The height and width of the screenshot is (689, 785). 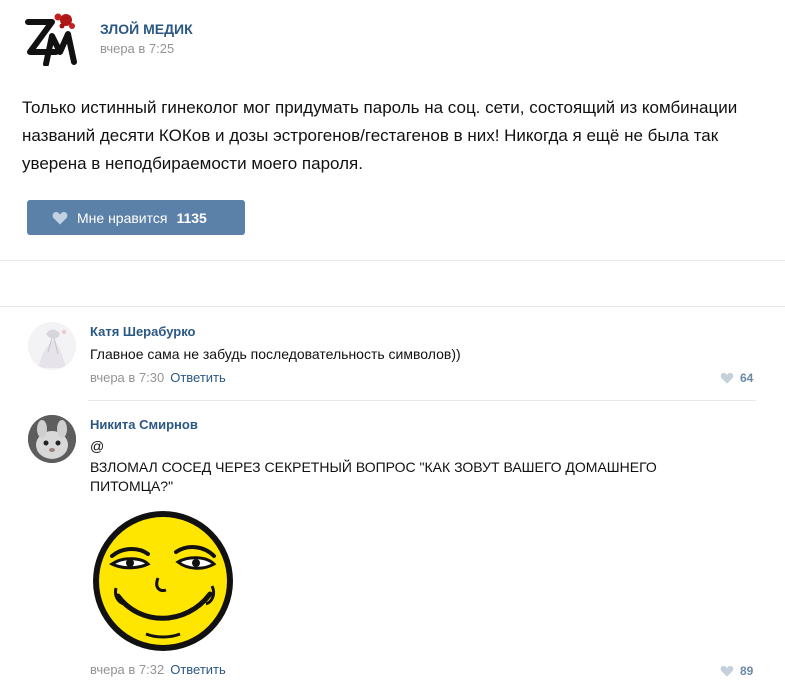 I want to click on post-author-link: ЗЛОЙ МЕДИК, so click(x=146, y=29).